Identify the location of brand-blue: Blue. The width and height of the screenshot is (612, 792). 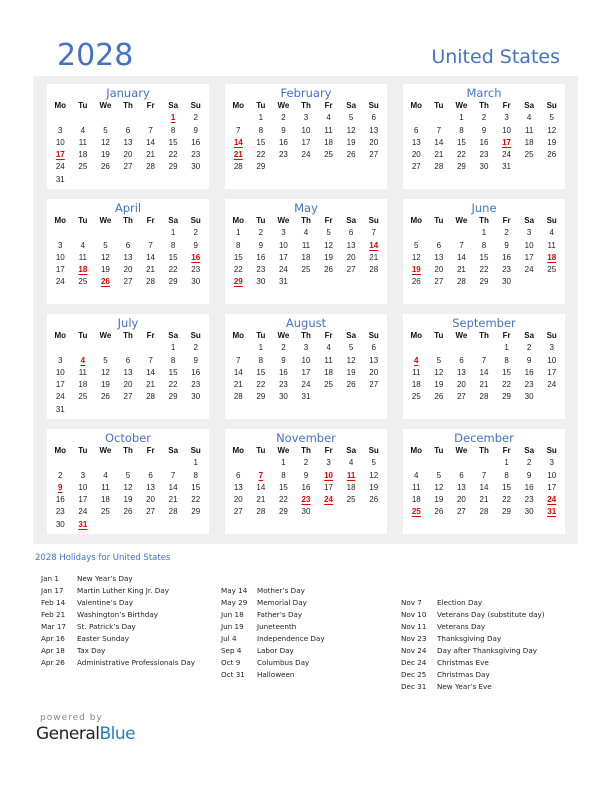
(117, 734).